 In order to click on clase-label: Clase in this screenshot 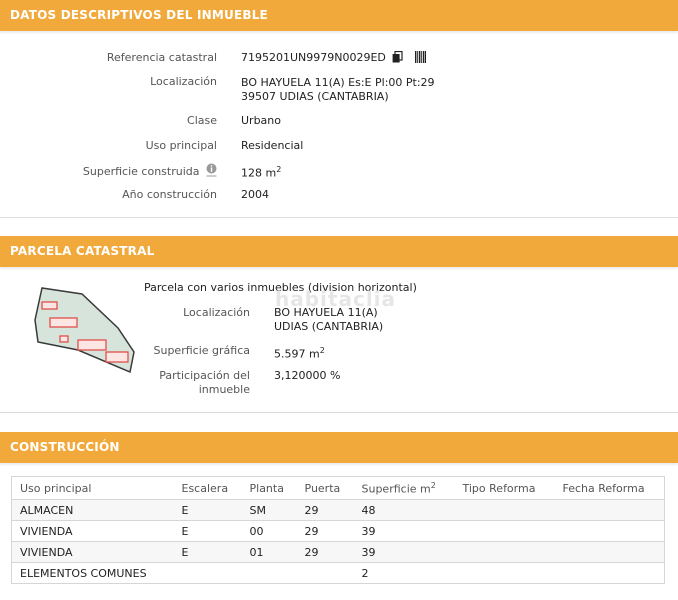, I will do `click(202, 120)`.